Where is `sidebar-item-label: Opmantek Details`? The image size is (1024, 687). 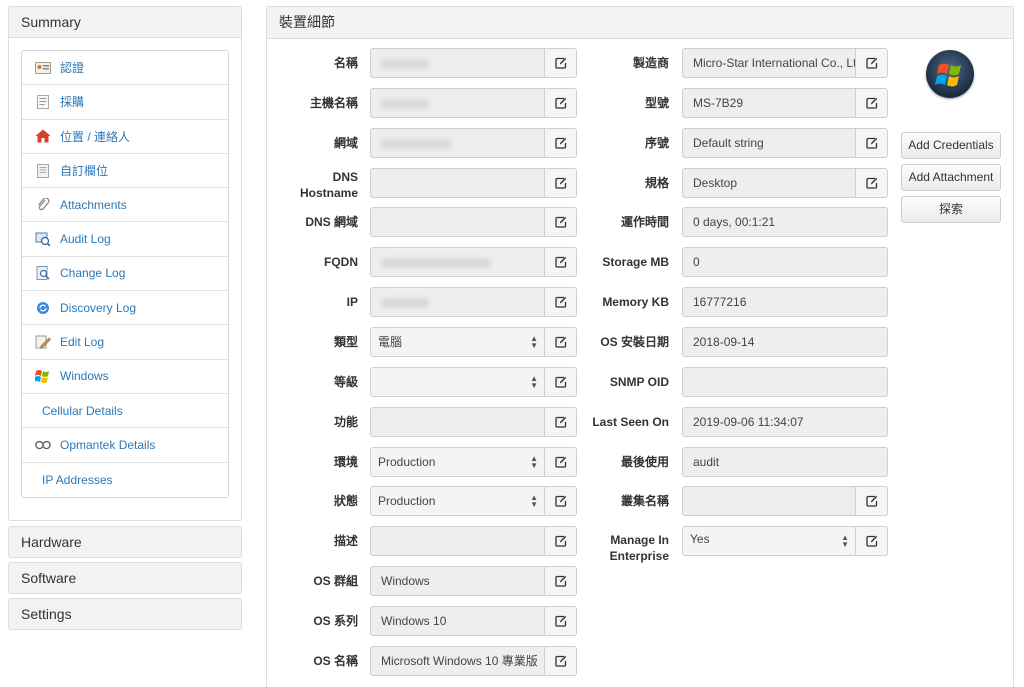 sidebar-item-label: Opmantek Details is located at coordinates (108, 444).